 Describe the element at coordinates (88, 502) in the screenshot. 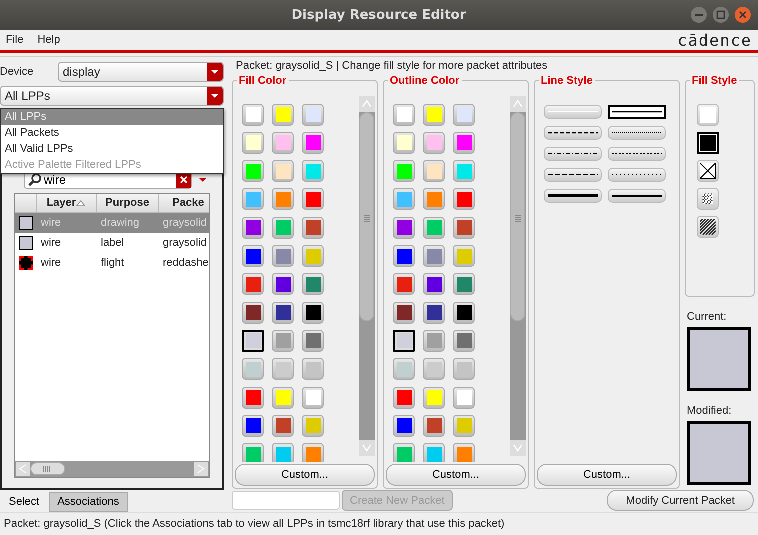

I see `tab: Associations` at that location.